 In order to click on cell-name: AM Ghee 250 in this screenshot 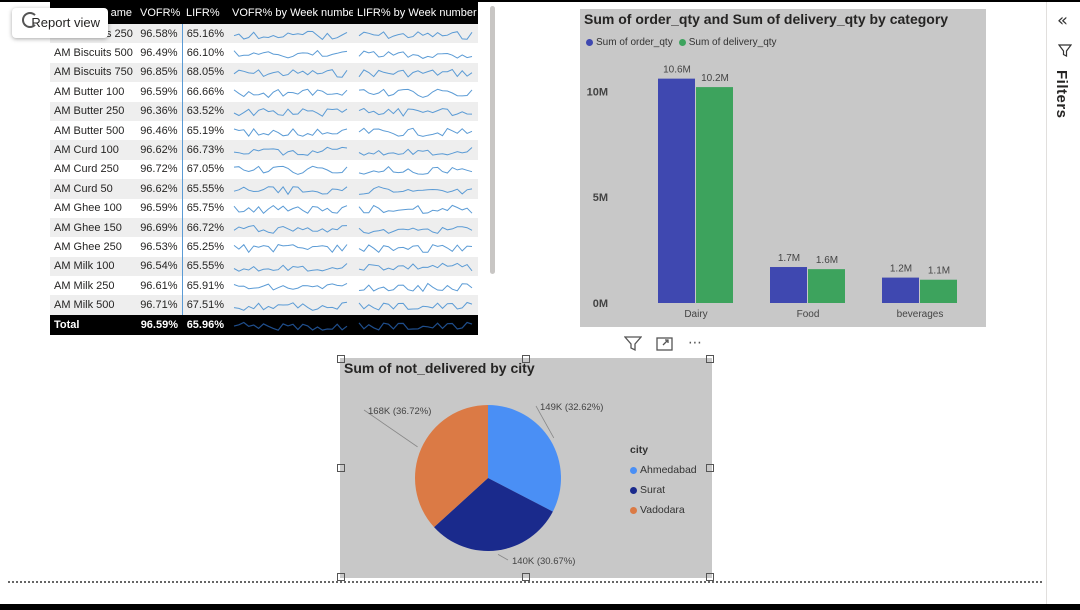, I will do `click(93, 247)`.